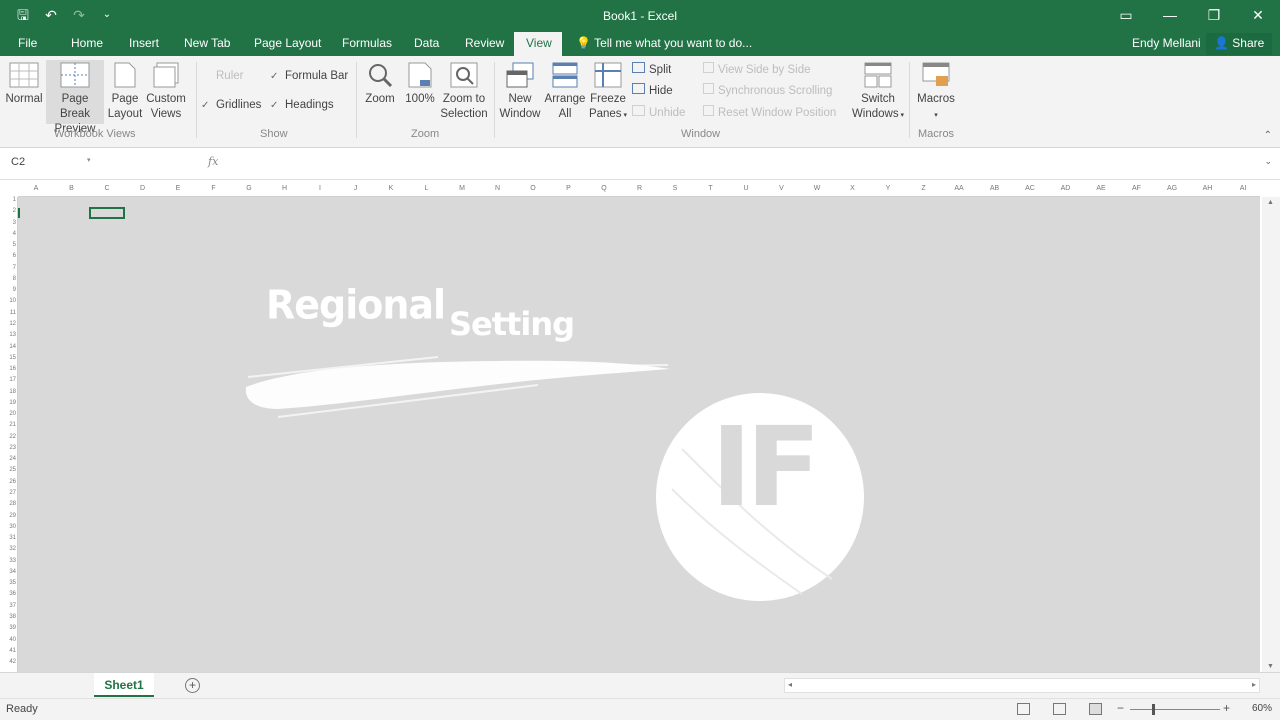  What do you see at coordinates (569, 188) in the screenshot?
I see `column-header: P` at bounding box center [569, 188].